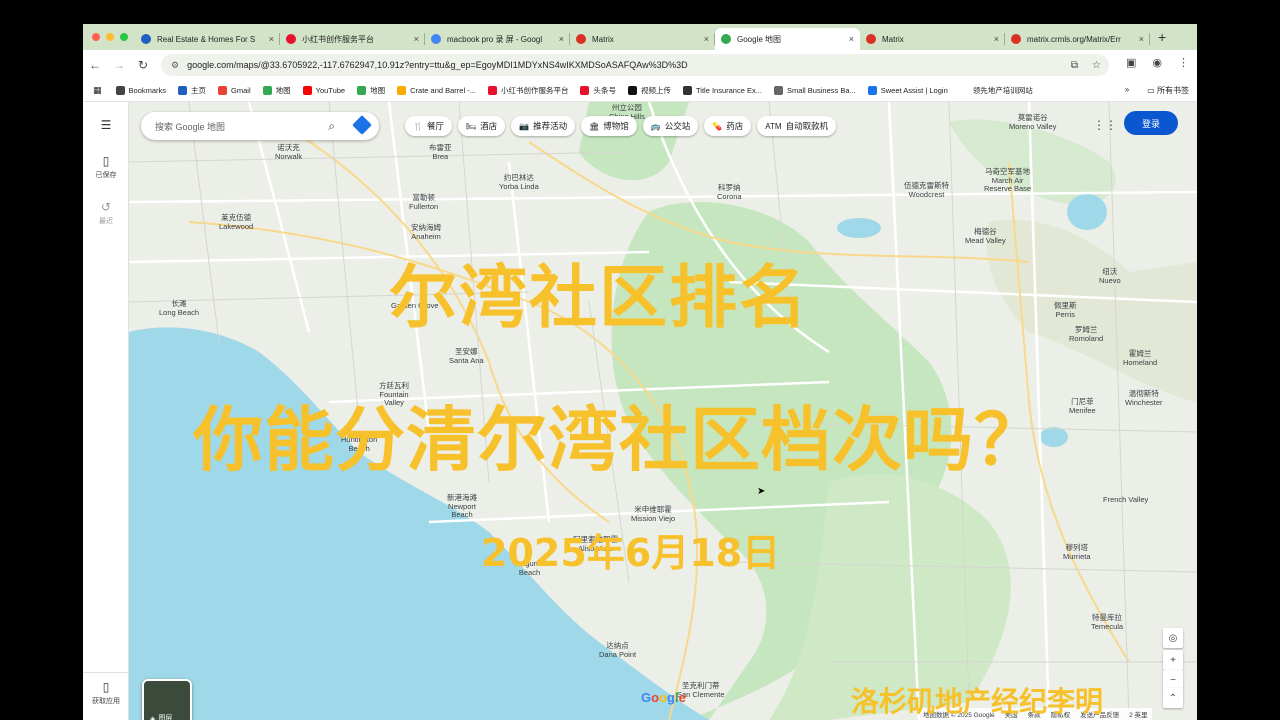  Describe the element at coordinates (1007, 180) in the screenshot. I see `map-place-label: 马奇空军基地 March Air Reserve Base` at that location.